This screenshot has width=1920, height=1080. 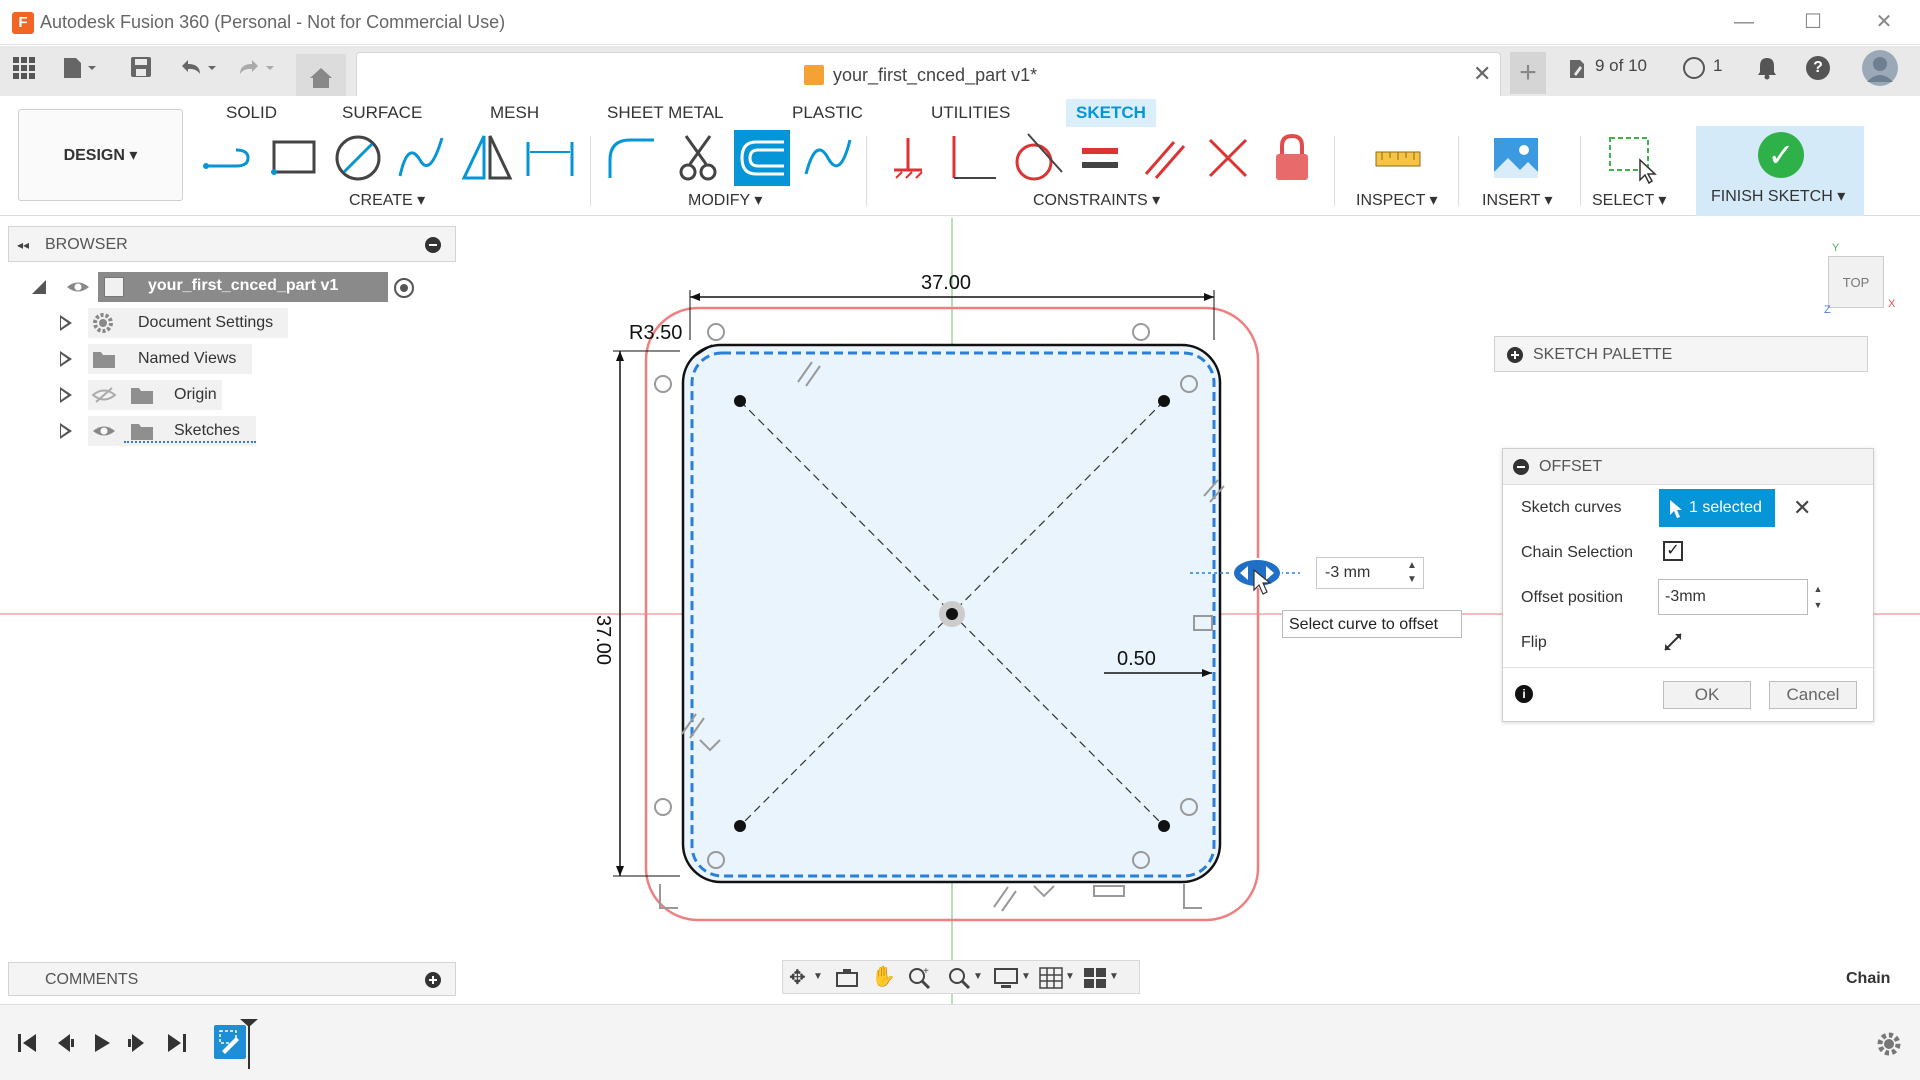 I want to click on step-back-icon, so click(x=64, y=1043).